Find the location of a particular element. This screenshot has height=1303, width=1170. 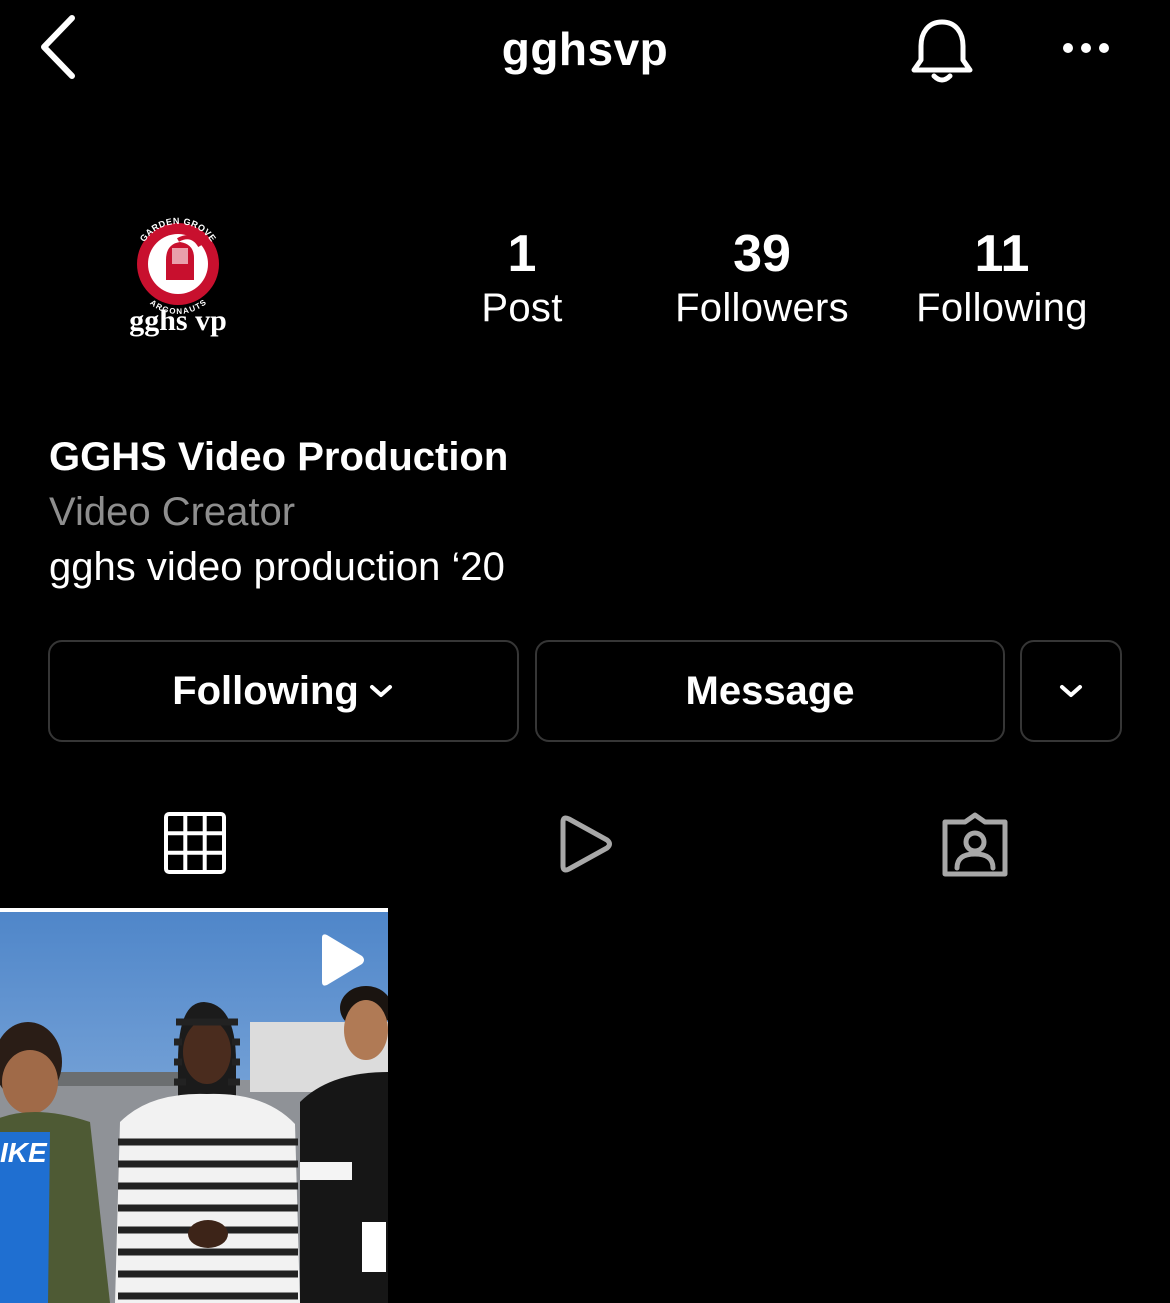

top-bar: gghsvp is located at coordinates (585, 50).